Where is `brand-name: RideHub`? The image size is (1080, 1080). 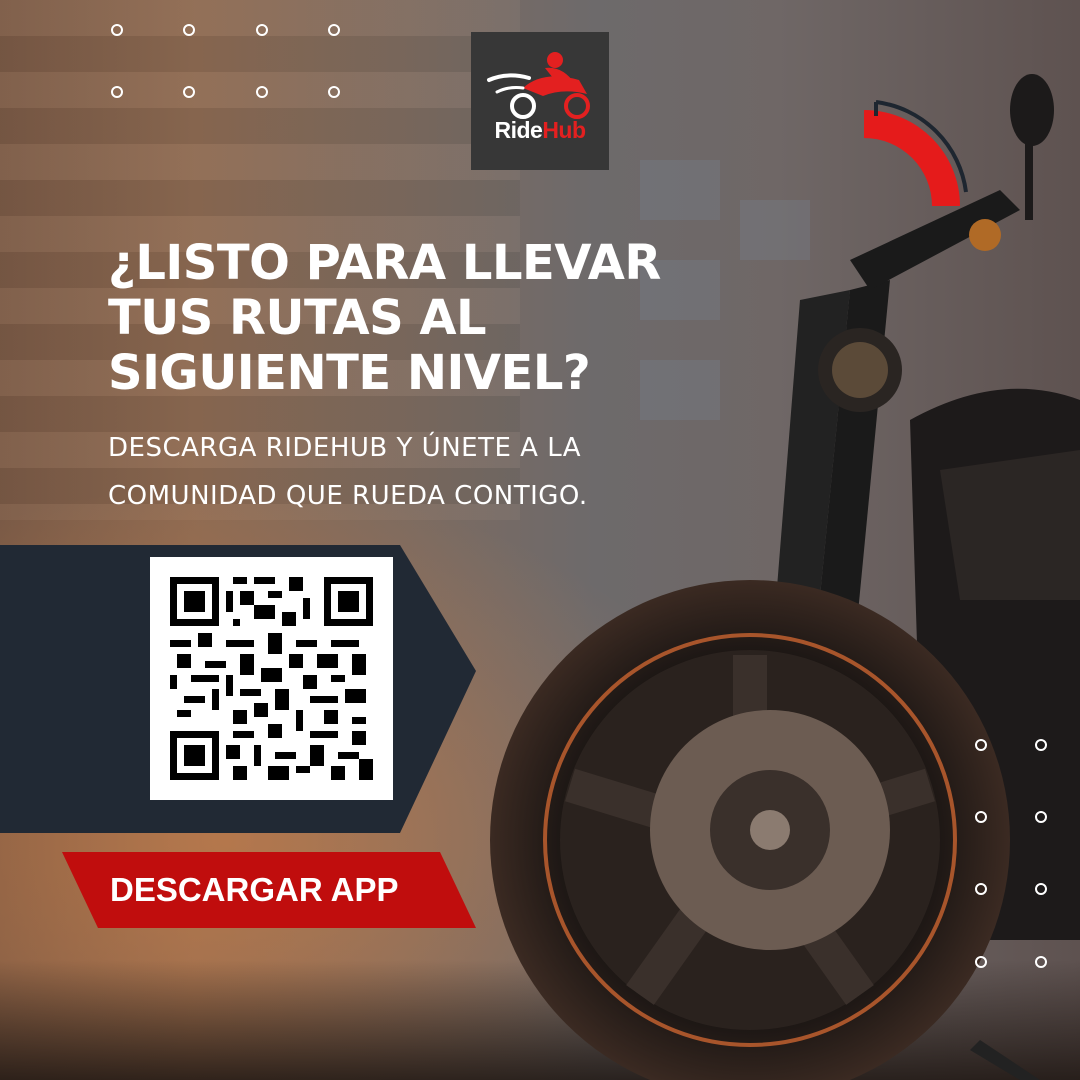
brand-name: RideHub is located at coordinates (540, 130).